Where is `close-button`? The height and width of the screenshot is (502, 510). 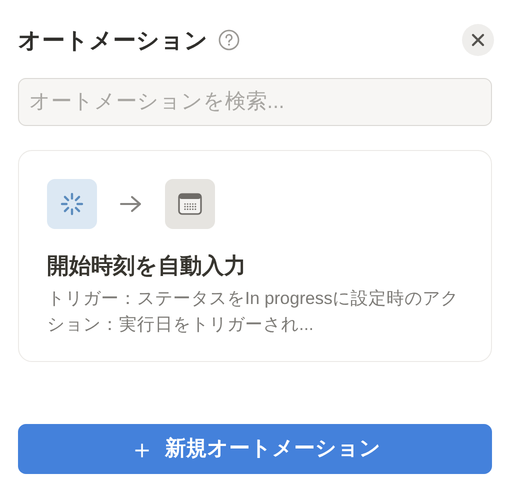 close-button is located at coordinates (478, 40).